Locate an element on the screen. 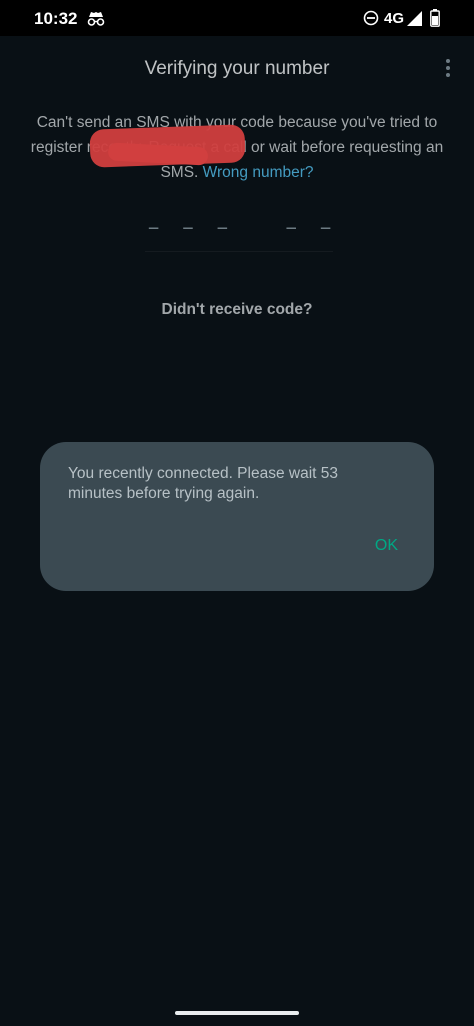 The height and width of the screenshot is (1026, 474). status-bar: 10:32 4G is located at coordinates (237, 18).